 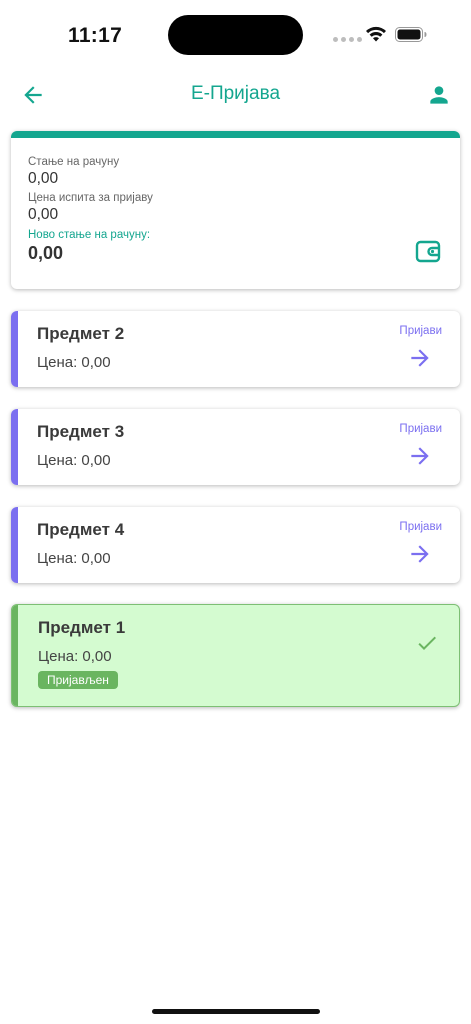 I want to click on exam-price-value: 0,00, so click(x=43, y=214).